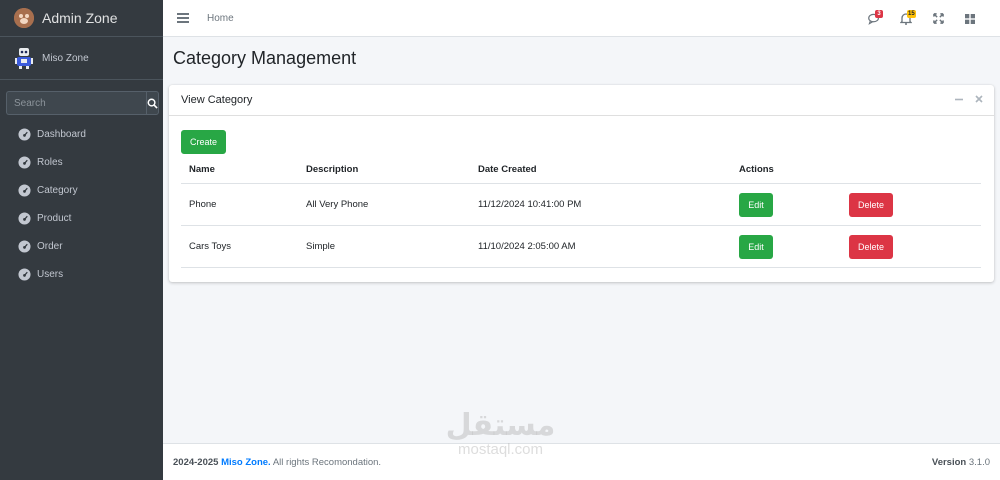  What do you see at coordinates (332, 169) in the screenshot?
I see `column-header-description: Description` at bounding box center [332, 169].